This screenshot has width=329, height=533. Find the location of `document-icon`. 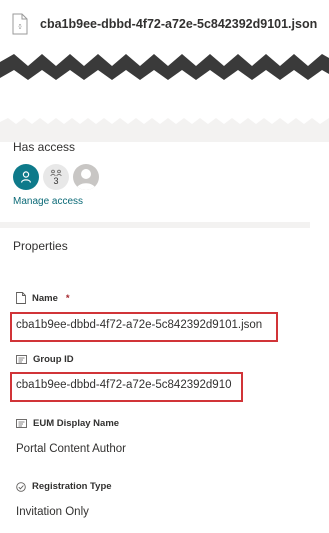

document-icon is located at coordinates (21, 298).